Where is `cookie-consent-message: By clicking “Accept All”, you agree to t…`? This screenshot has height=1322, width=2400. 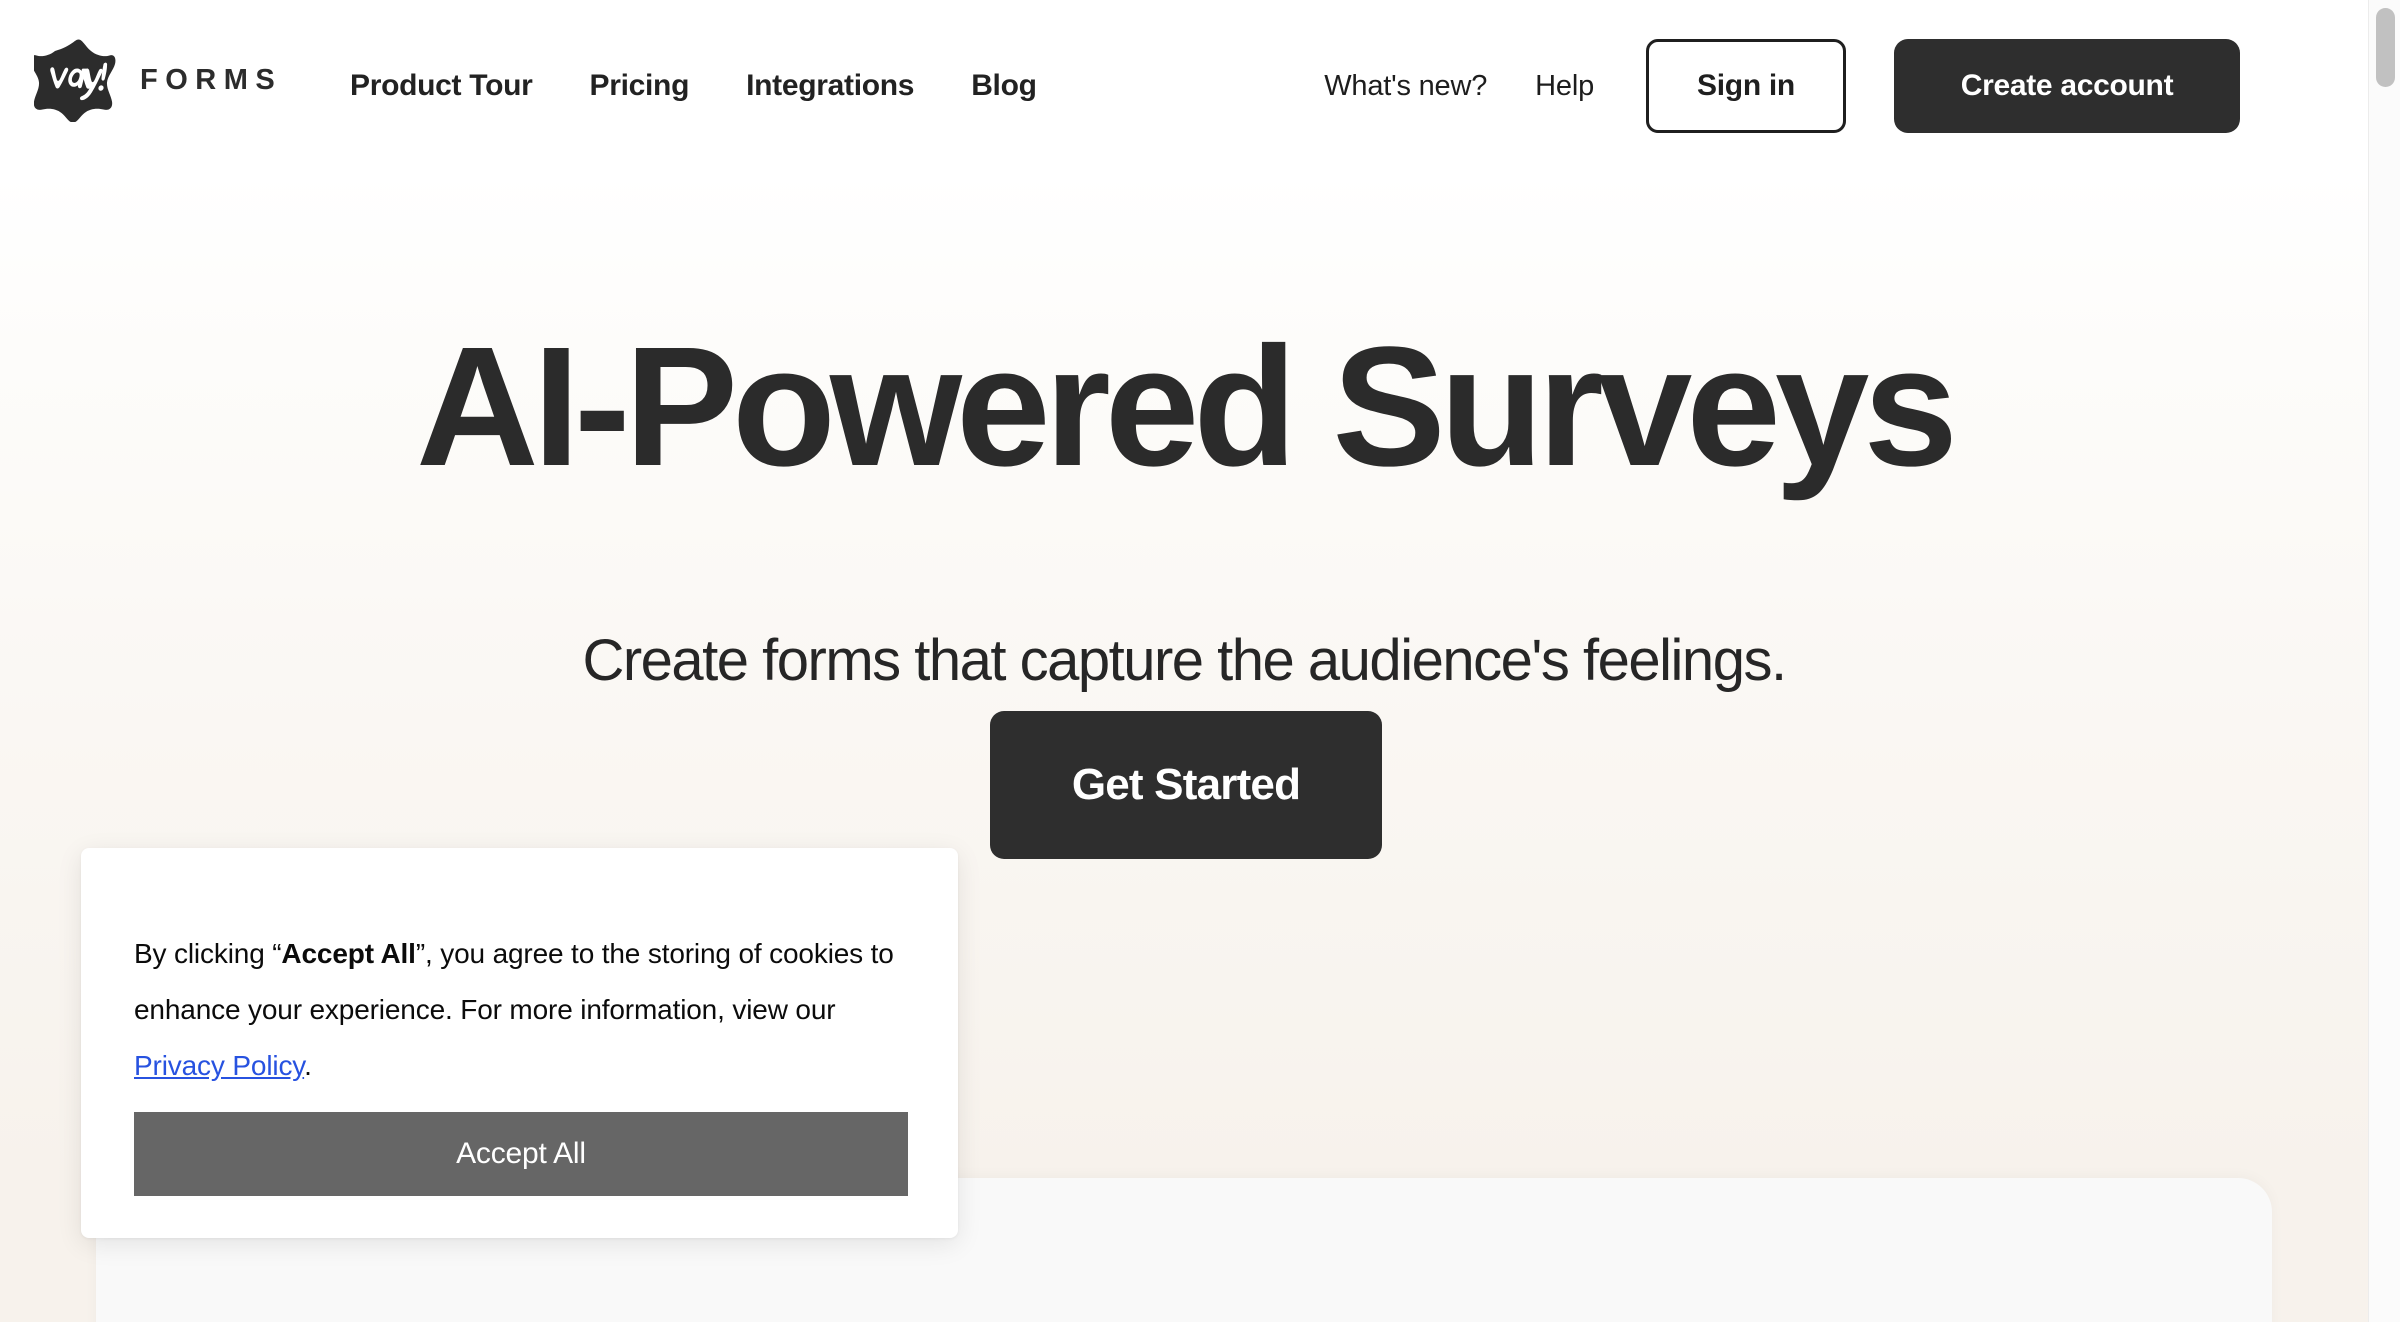 cookie-consent-message: By clicking “Accept All”, you agree to t… is located at coordinates (521, 1010).